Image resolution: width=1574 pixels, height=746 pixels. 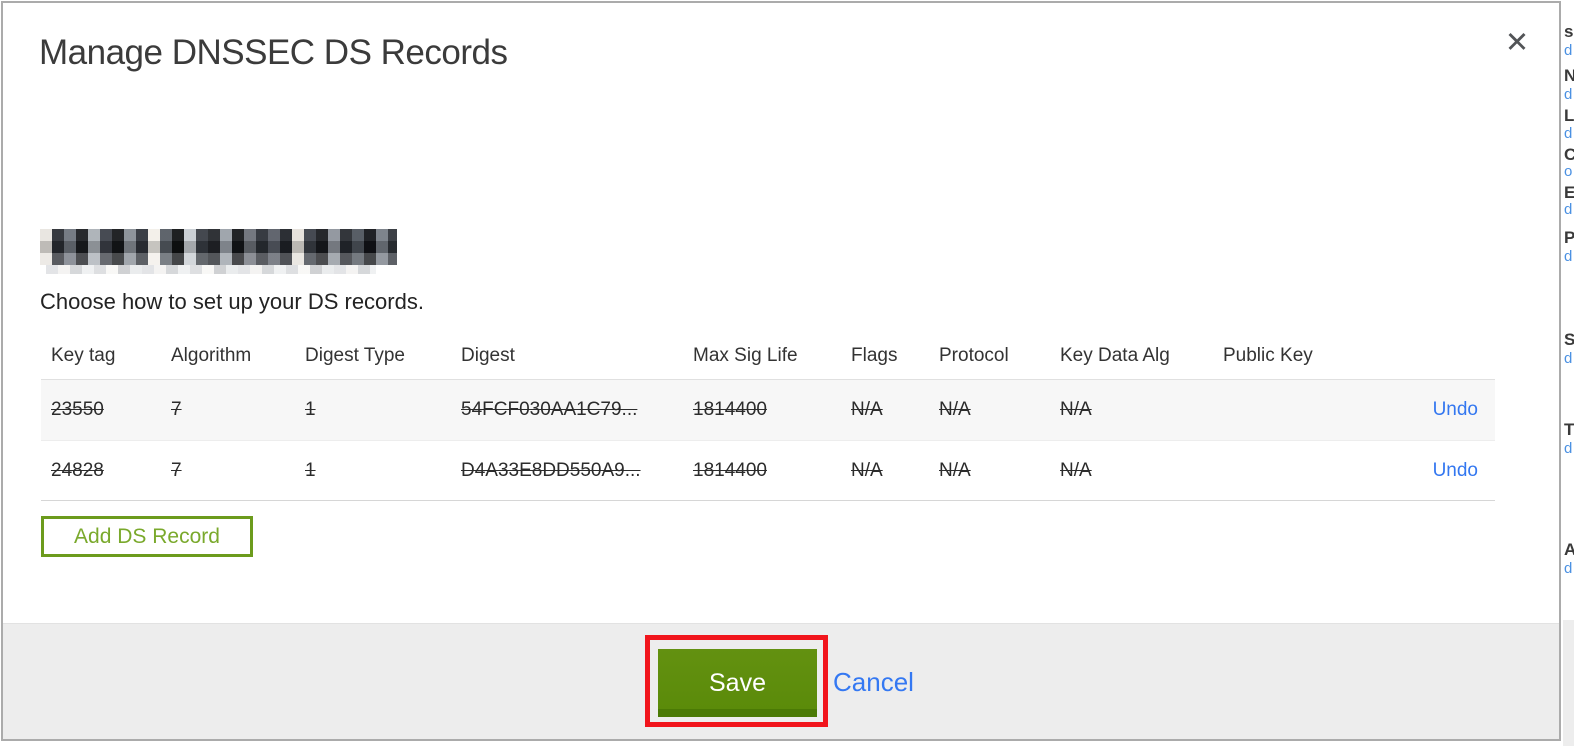 I want to click on background-sliver-footer, so click(x=1568, y=683).